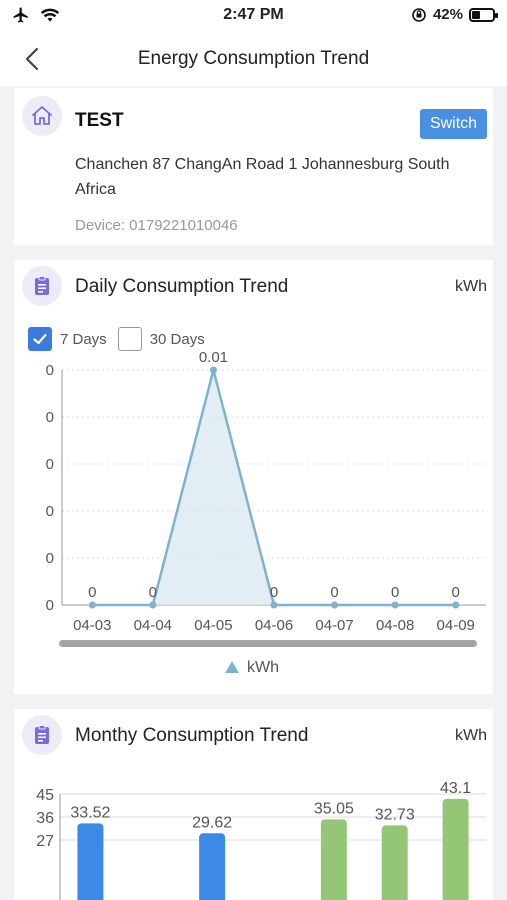  What do you see at coordinates (334, 625) in the screenshot?
I see `daily-x-tick-label: 04-07` at bounding box center [334, 625].